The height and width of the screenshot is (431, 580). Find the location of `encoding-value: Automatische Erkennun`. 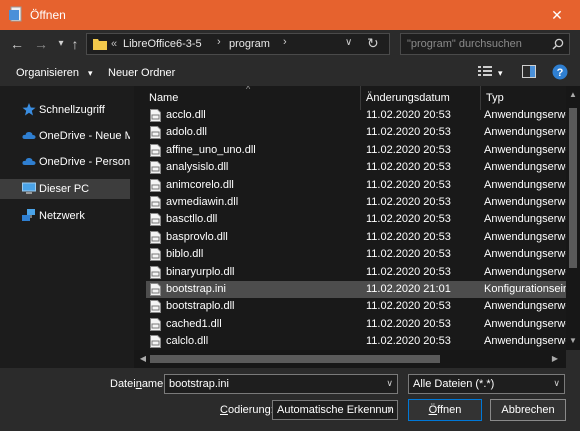

encoding-value: Automatische Erkennun is located at coordinates (335, 410).